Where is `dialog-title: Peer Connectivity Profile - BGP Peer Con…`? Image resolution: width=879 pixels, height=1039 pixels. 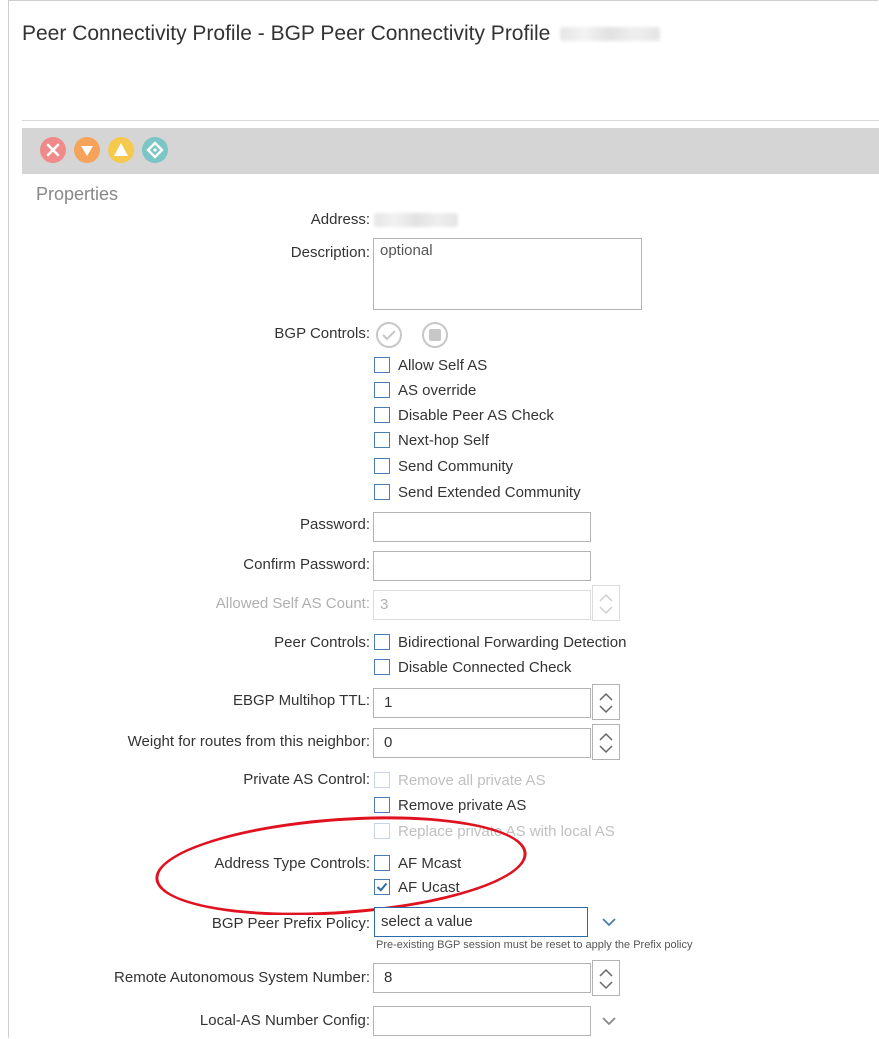 dialog-title: Peer Connectivity Profile - BGP Peer Con… is located at coordinates (341, 34).